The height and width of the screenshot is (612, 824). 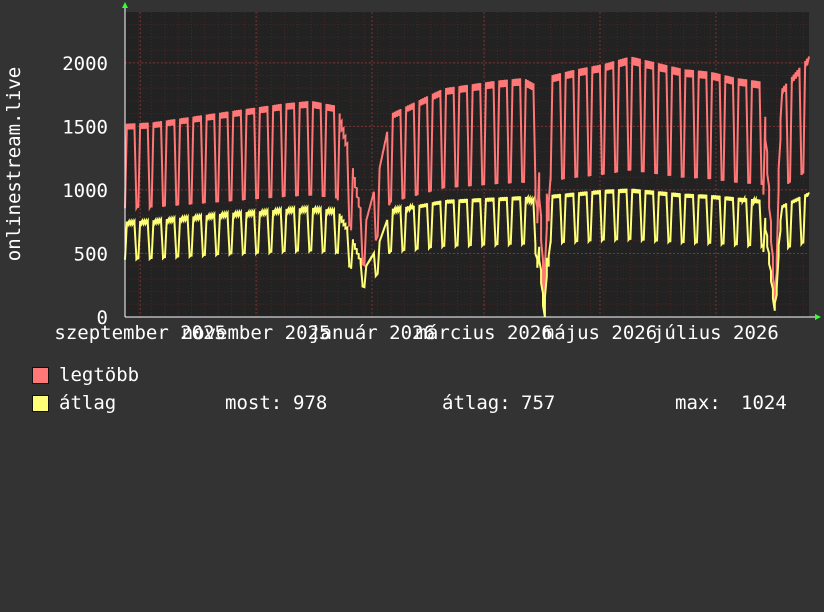 I want to click on legend-max: legtöbb, so click(x=422, y=375).